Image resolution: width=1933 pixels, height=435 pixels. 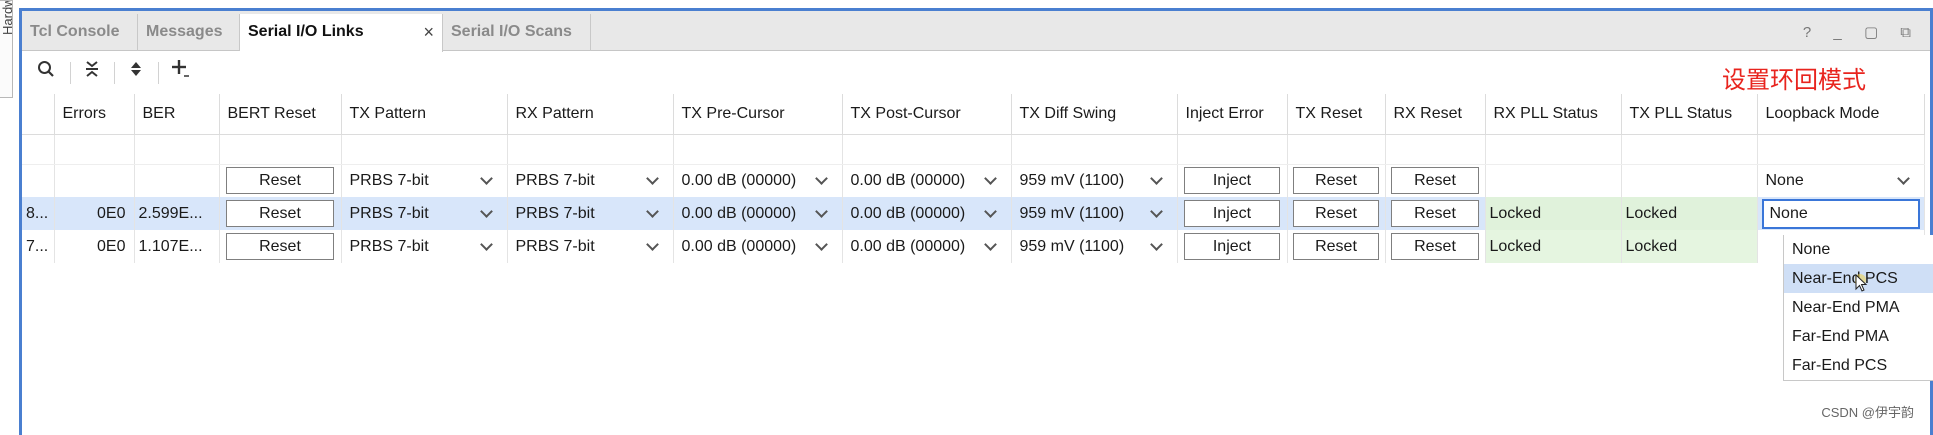 I want to click on errors-cell: 0E0, so click(x=94, y=213).